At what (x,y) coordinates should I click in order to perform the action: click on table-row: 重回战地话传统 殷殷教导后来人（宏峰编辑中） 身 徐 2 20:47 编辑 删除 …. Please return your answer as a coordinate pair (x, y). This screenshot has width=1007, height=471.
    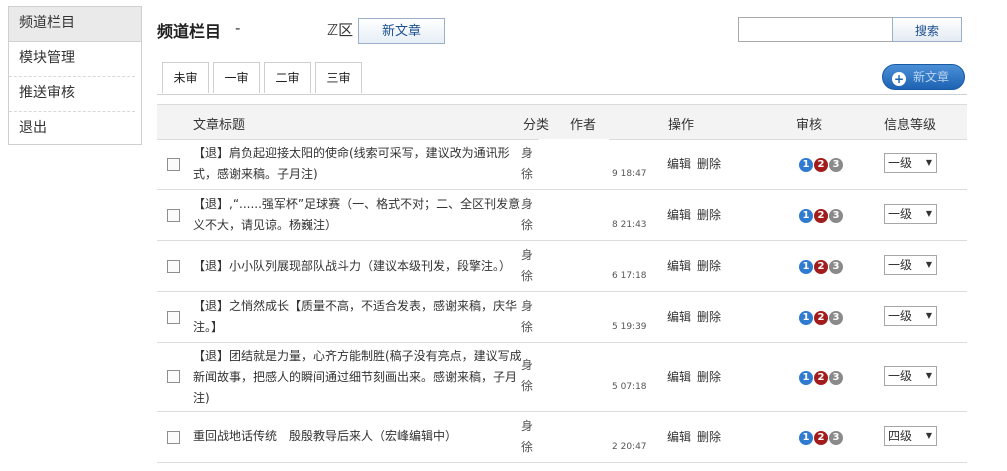
    Looking at the image, I should click on (562, 437).